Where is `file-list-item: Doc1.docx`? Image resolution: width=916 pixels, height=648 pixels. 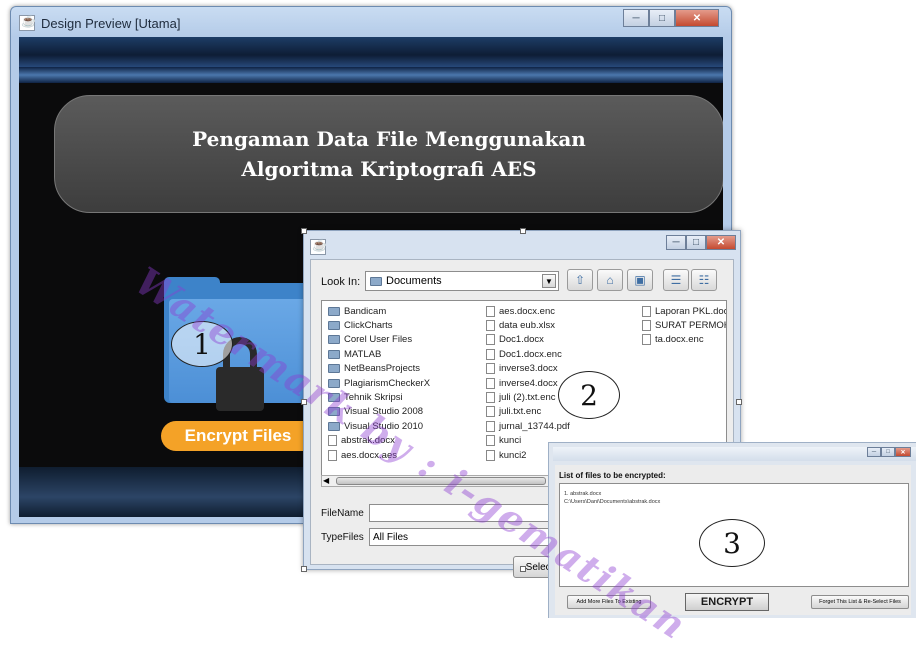 file-list-item: Doc1.docx is located at coordinates (528, 340).